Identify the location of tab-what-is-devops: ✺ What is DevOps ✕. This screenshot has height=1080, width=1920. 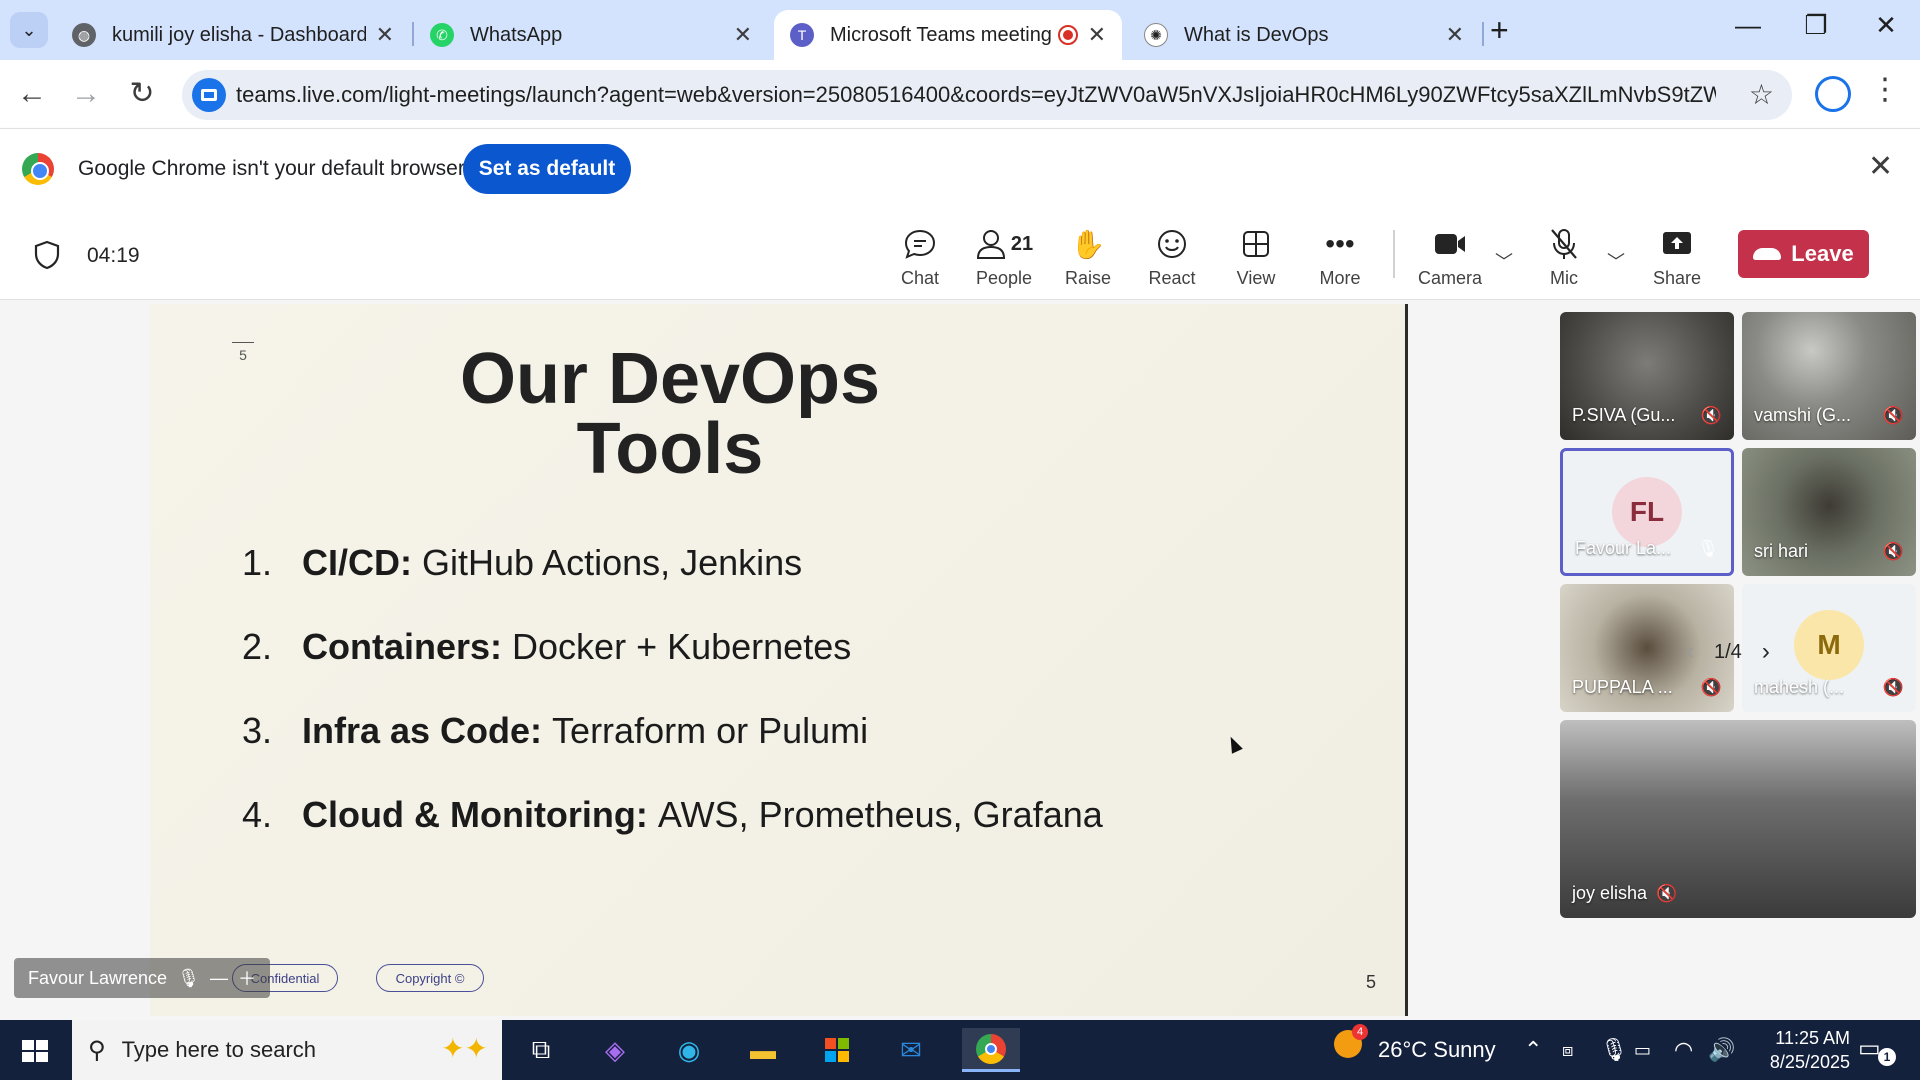
(1304, 35).